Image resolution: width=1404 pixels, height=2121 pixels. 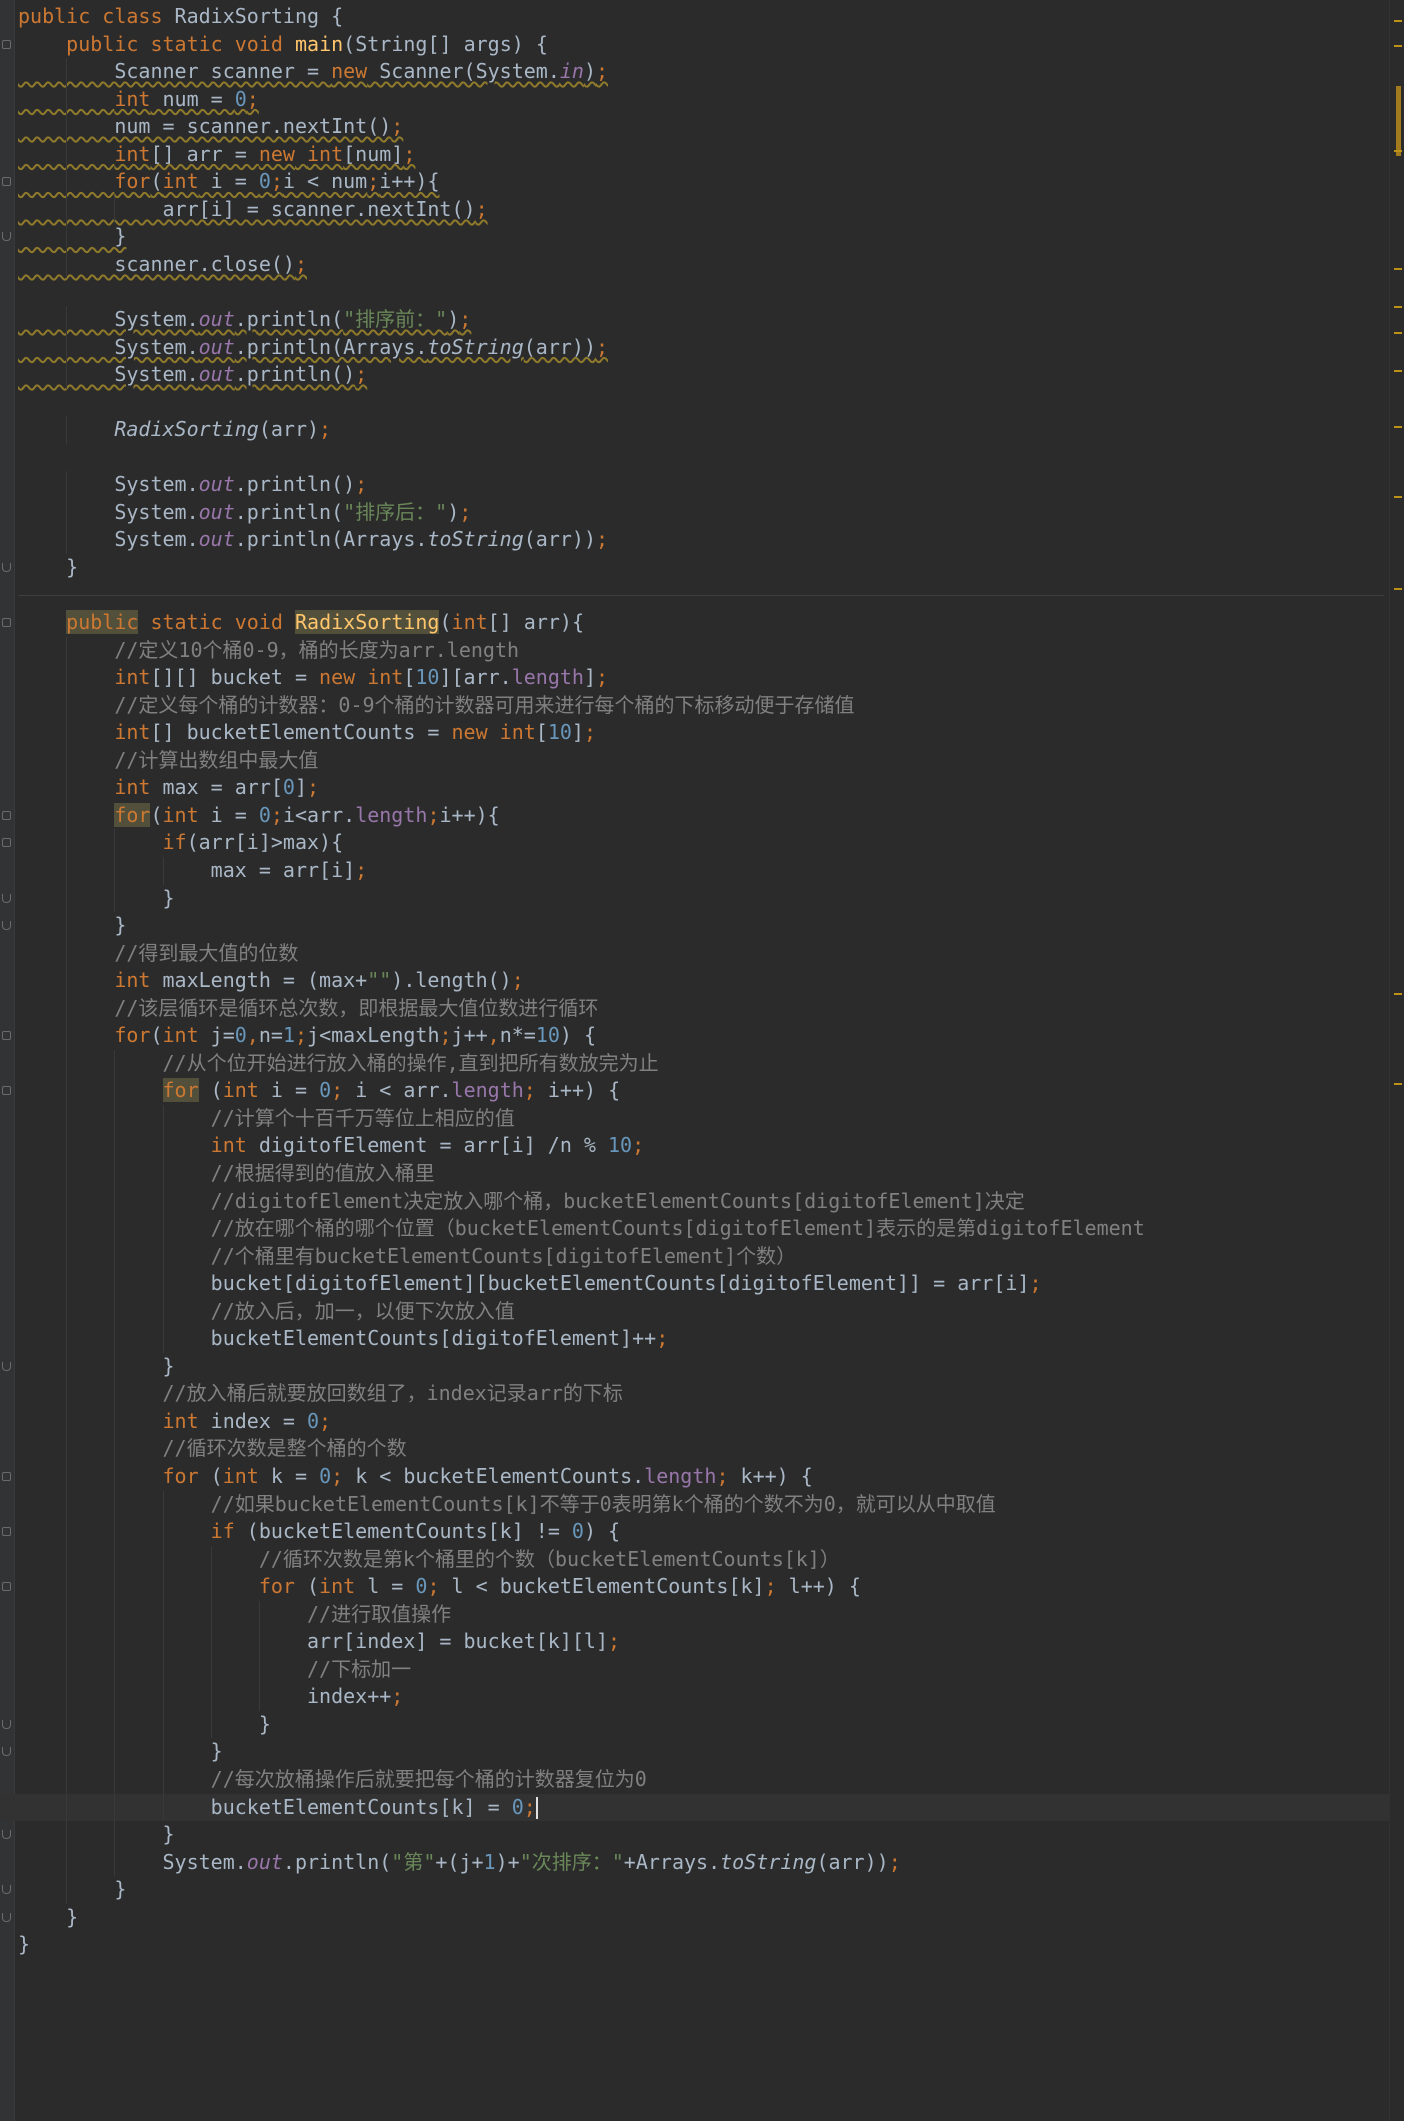 I want to click on code-line: if(arr[i]>max){, so click(x=695, y=843).